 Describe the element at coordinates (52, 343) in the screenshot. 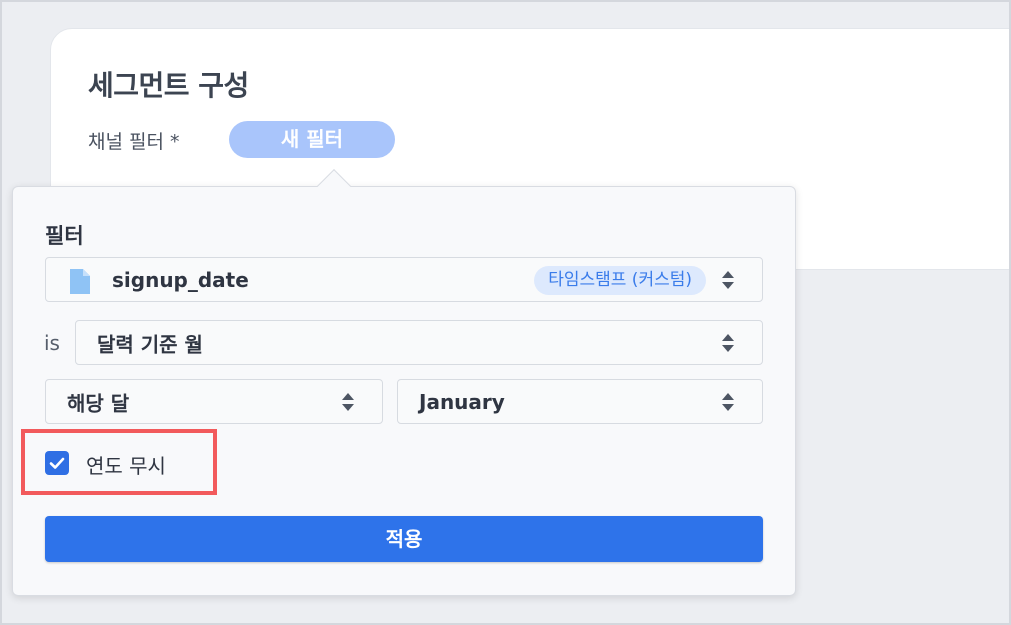

I see `operator-label: is` at that location.